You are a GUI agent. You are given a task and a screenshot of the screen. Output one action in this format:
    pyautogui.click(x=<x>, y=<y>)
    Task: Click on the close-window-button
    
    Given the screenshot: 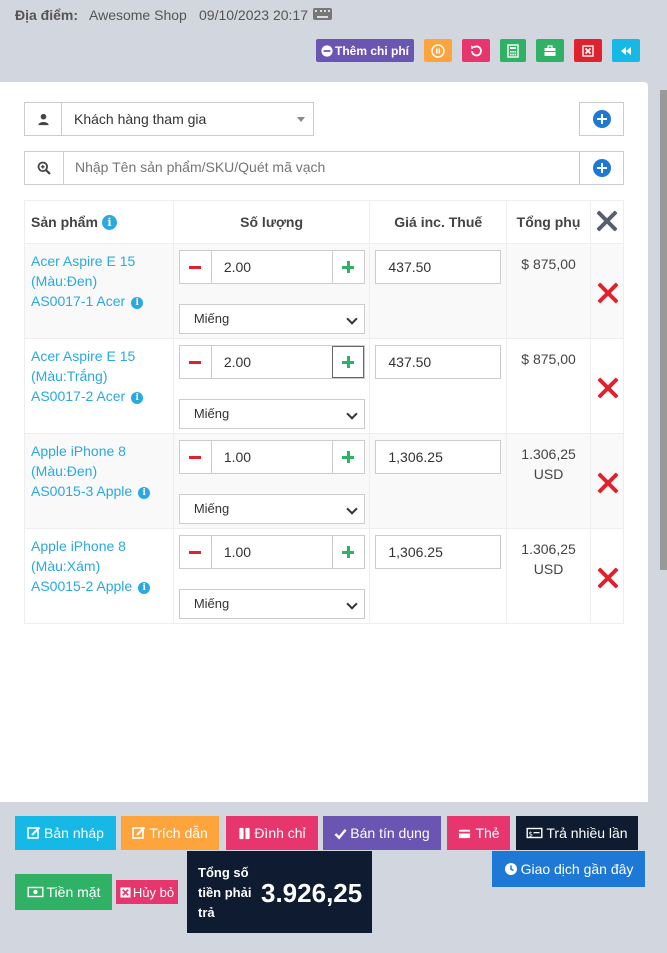 What is the action you would take?
    pyautogui.click(x=588, y=50)
    